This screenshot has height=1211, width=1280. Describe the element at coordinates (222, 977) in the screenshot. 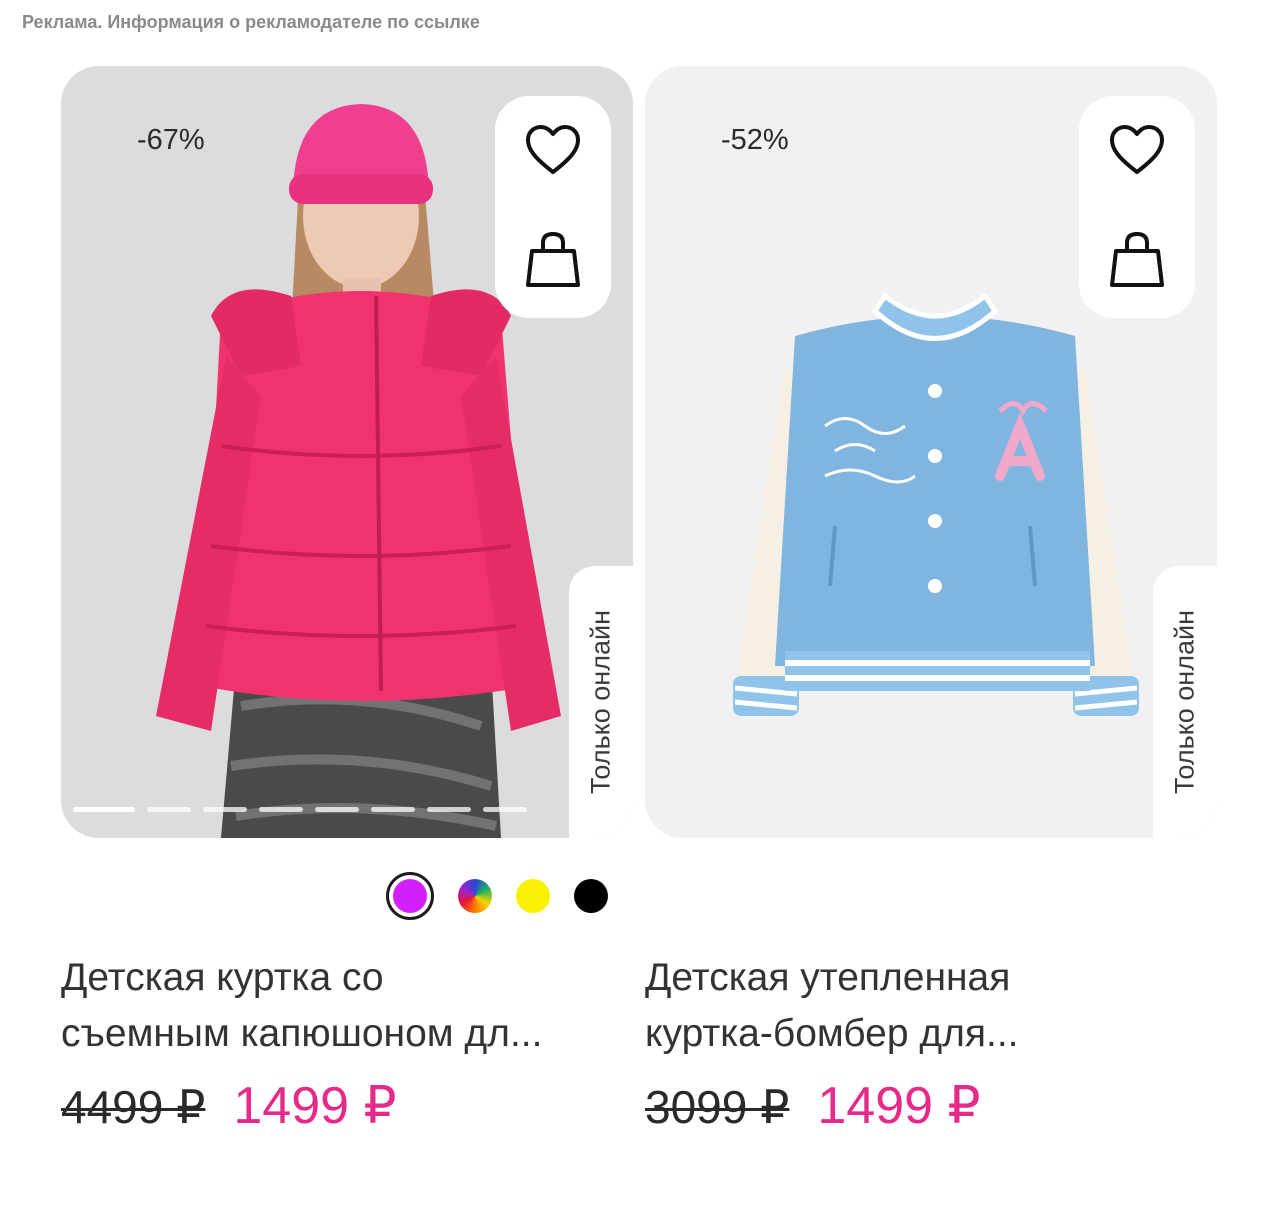

I see `product-title-line: Детская куртка со` at that location.